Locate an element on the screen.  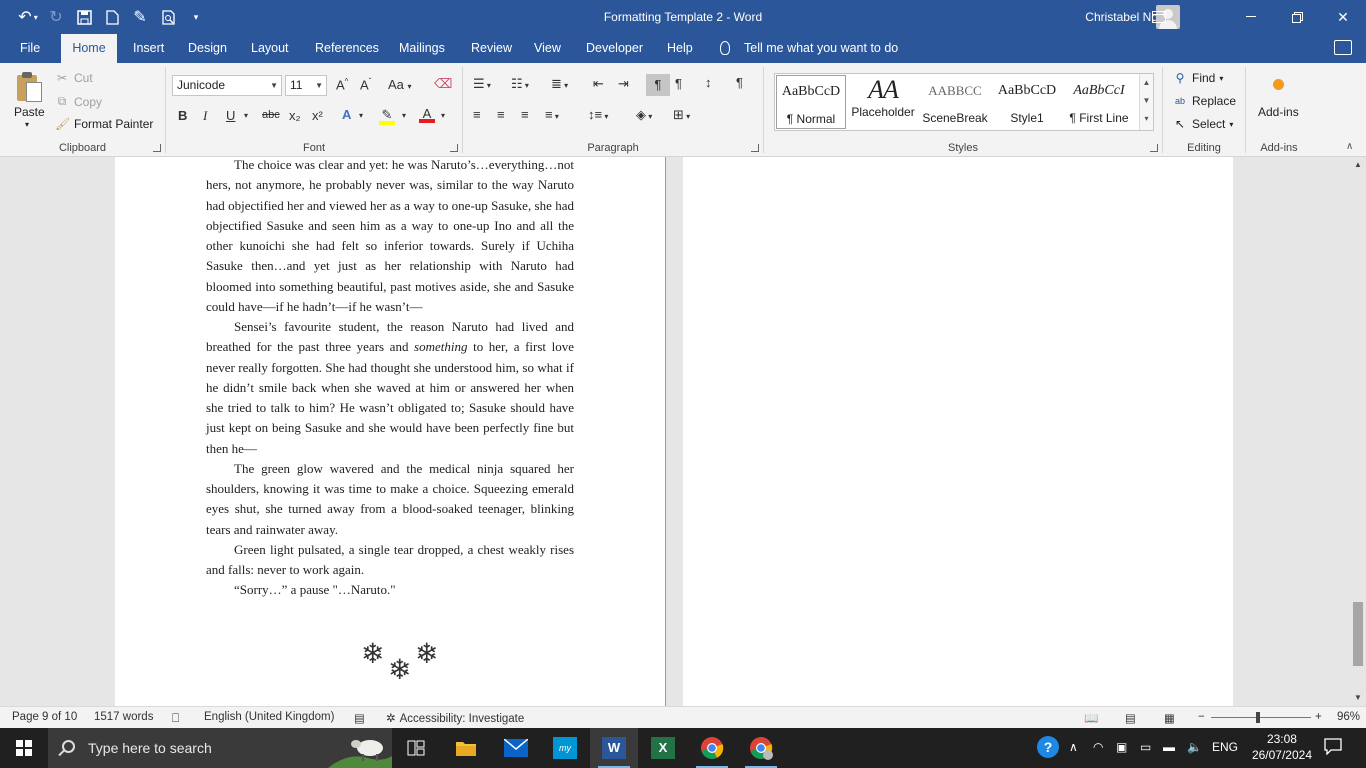
style-scenebreak: AABBCC SceneBreak is located at coordinates (955, 102).